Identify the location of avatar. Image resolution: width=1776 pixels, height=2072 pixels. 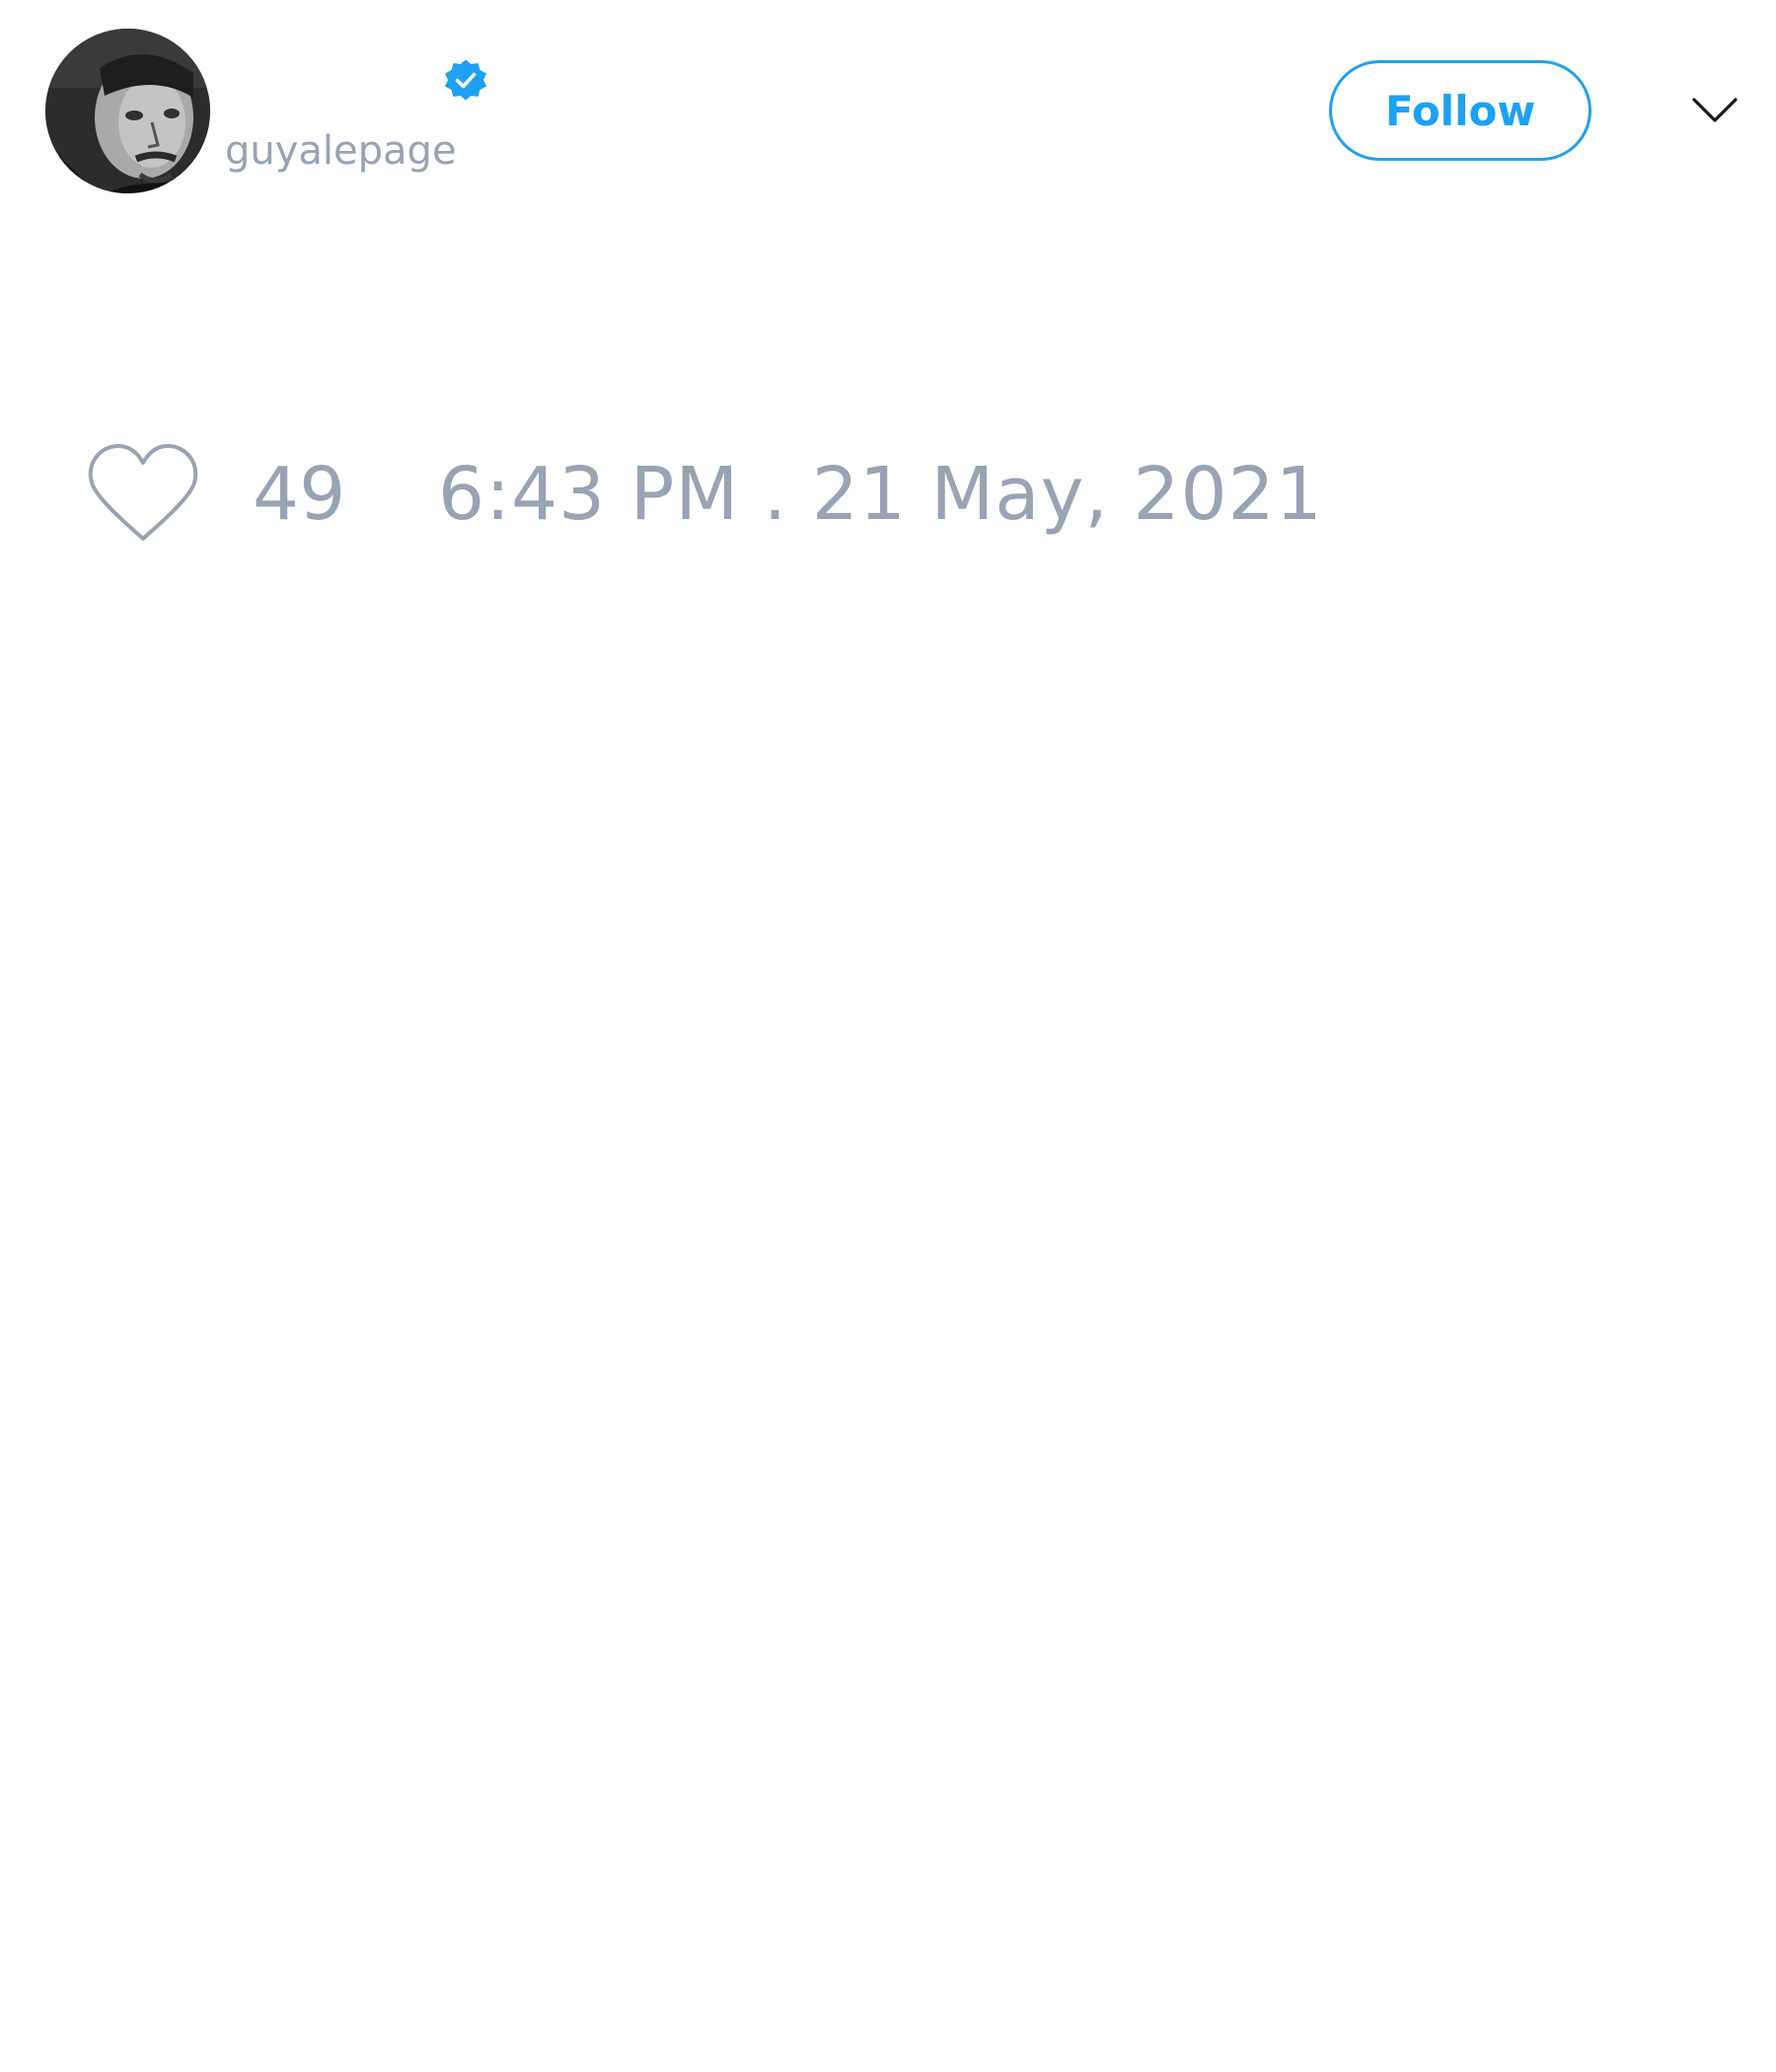
(128, 111).